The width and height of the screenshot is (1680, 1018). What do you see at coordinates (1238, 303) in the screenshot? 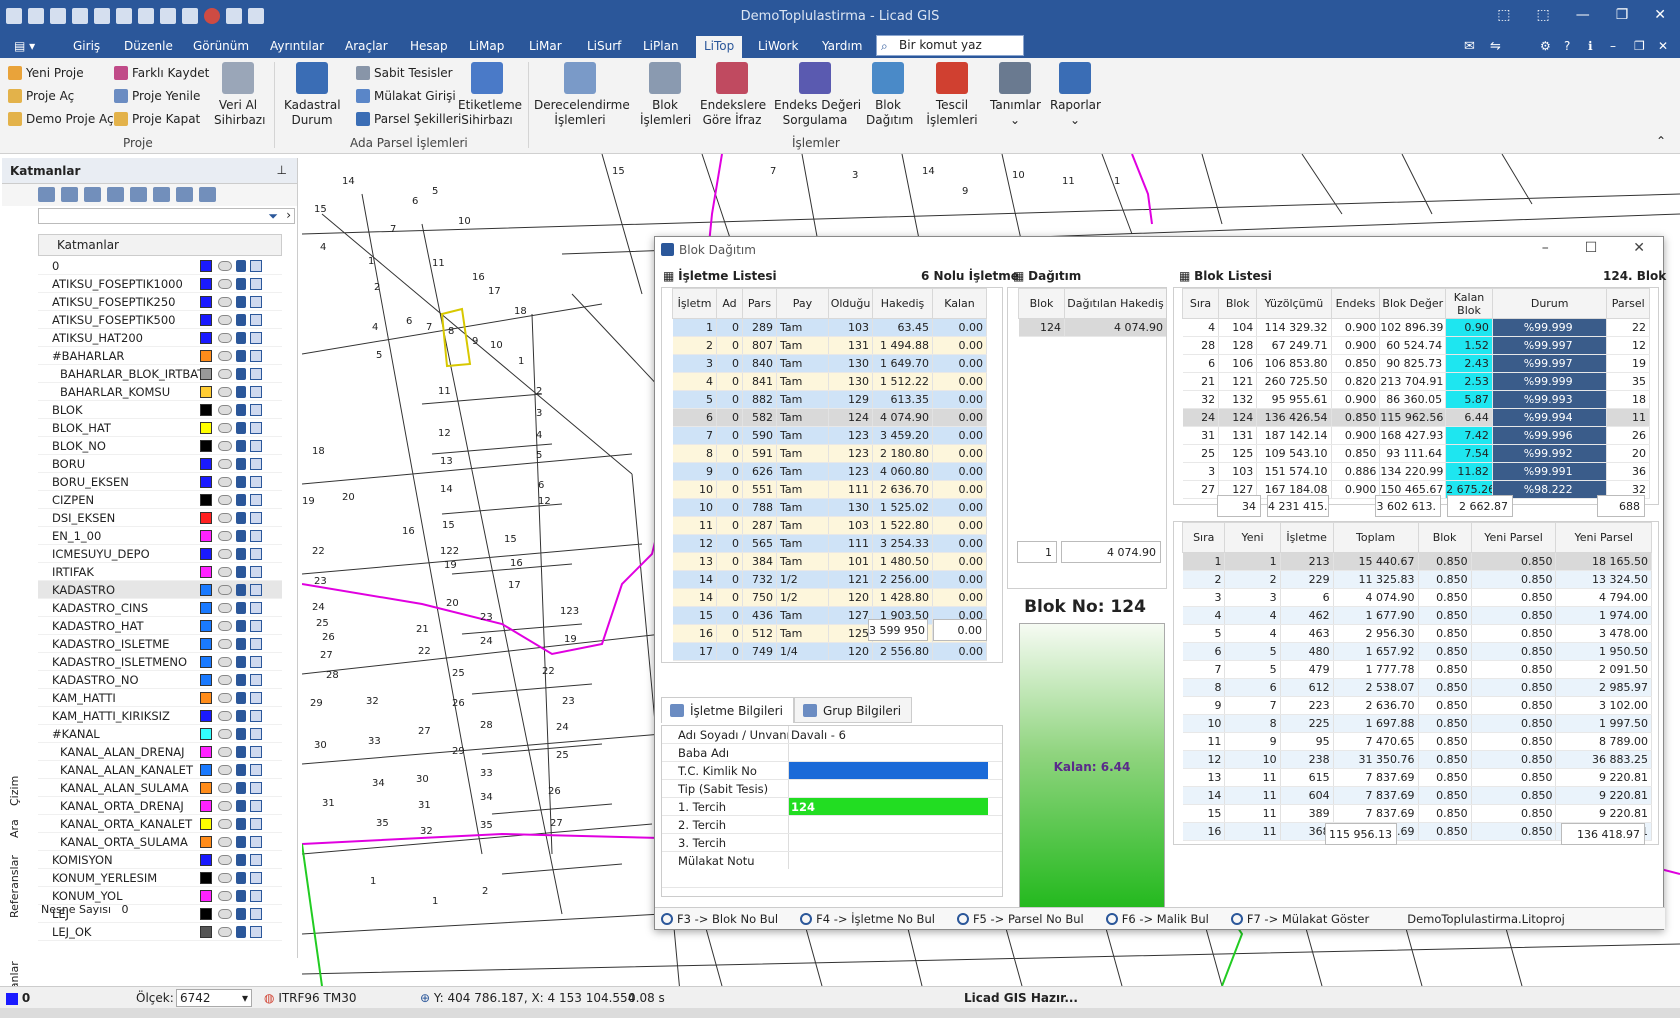
I see `column-header: Blok` at bounding box center [1238, 303].